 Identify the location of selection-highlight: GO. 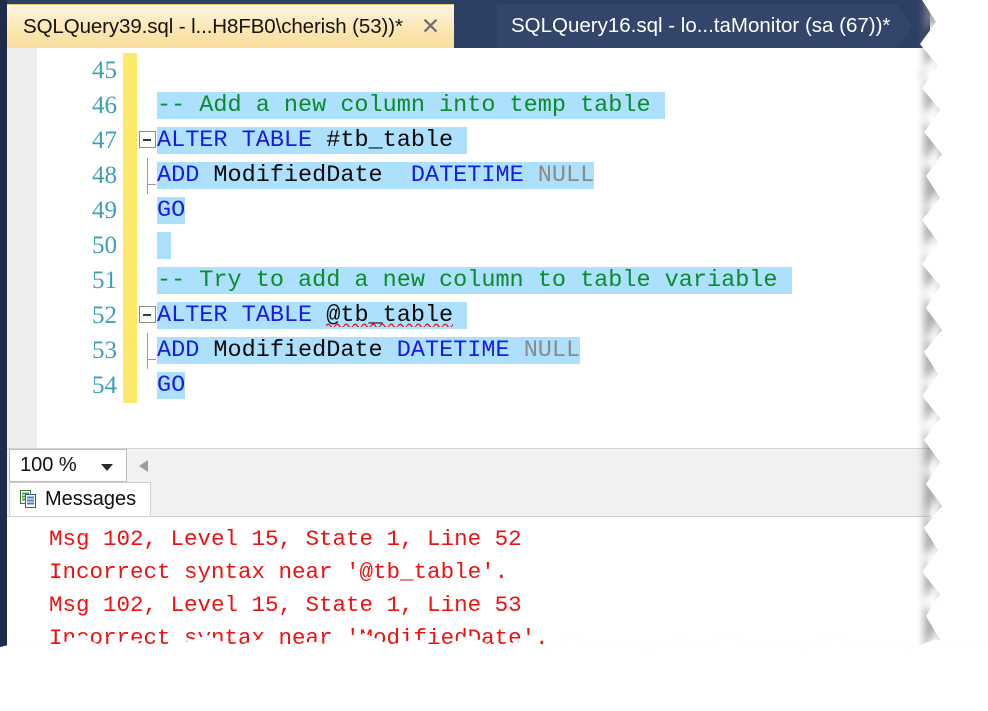
(171, 210).